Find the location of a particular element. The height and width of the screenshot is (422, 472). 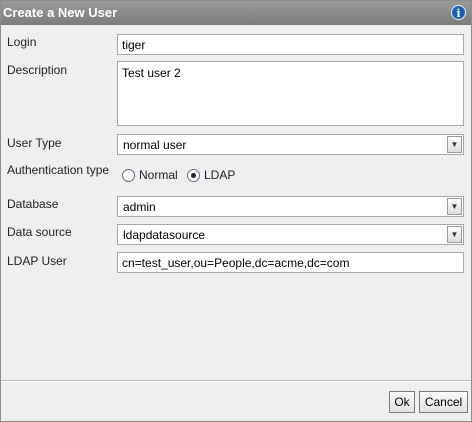

login-label: Login is located at coordinates (22, 42).